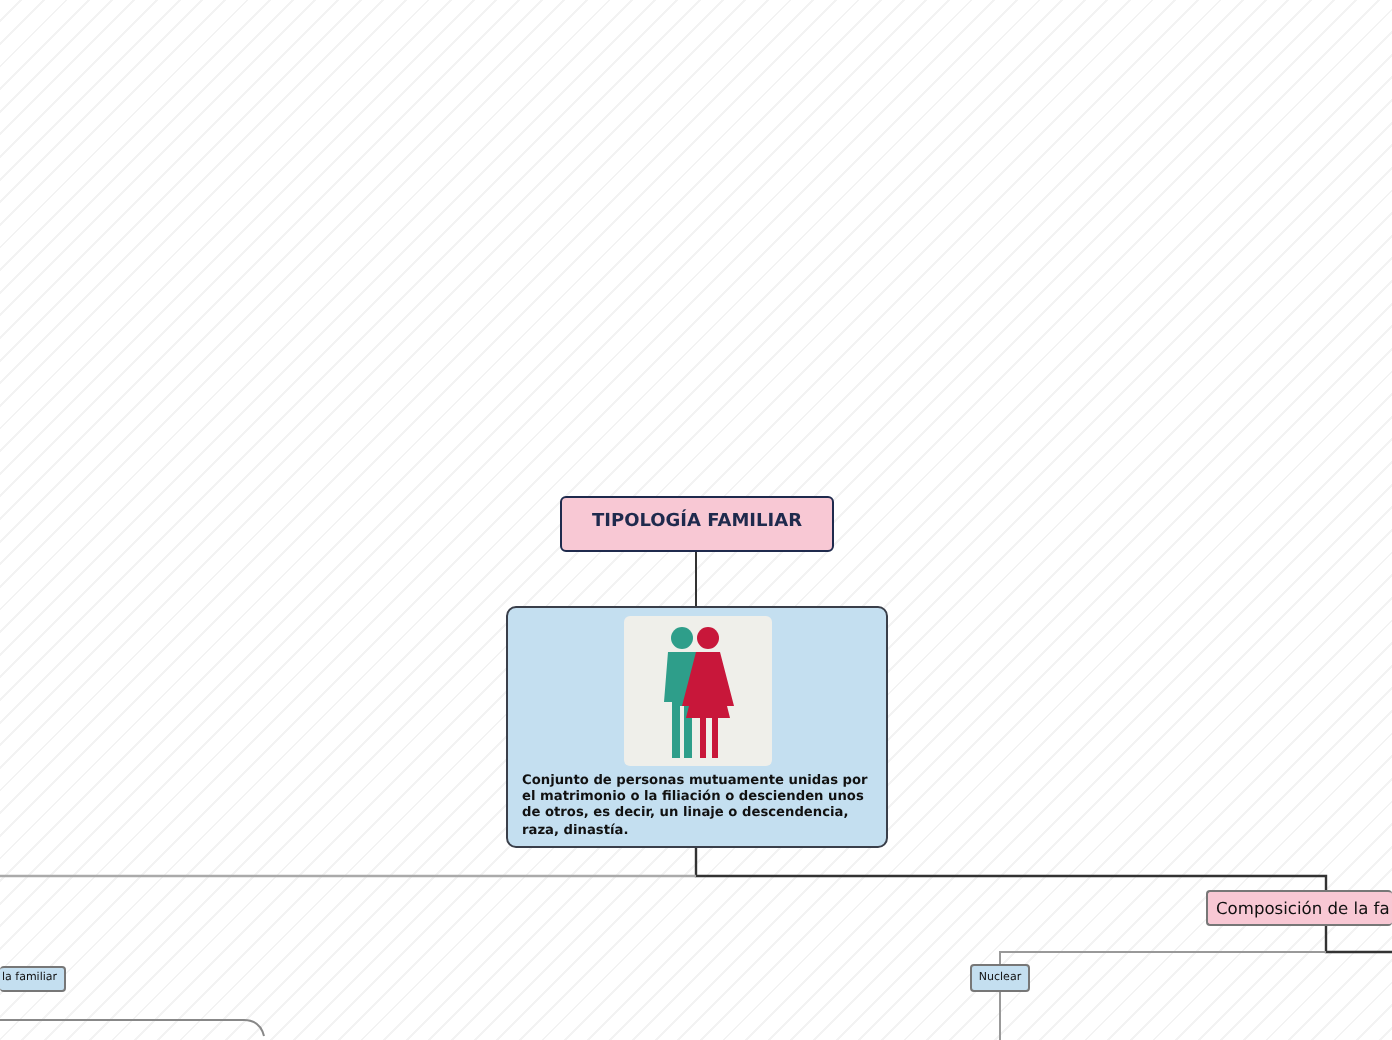 This screenshot has width=1392, height=1040. I want to click on topic-node: Composición de la fa, so click(1299, 908).